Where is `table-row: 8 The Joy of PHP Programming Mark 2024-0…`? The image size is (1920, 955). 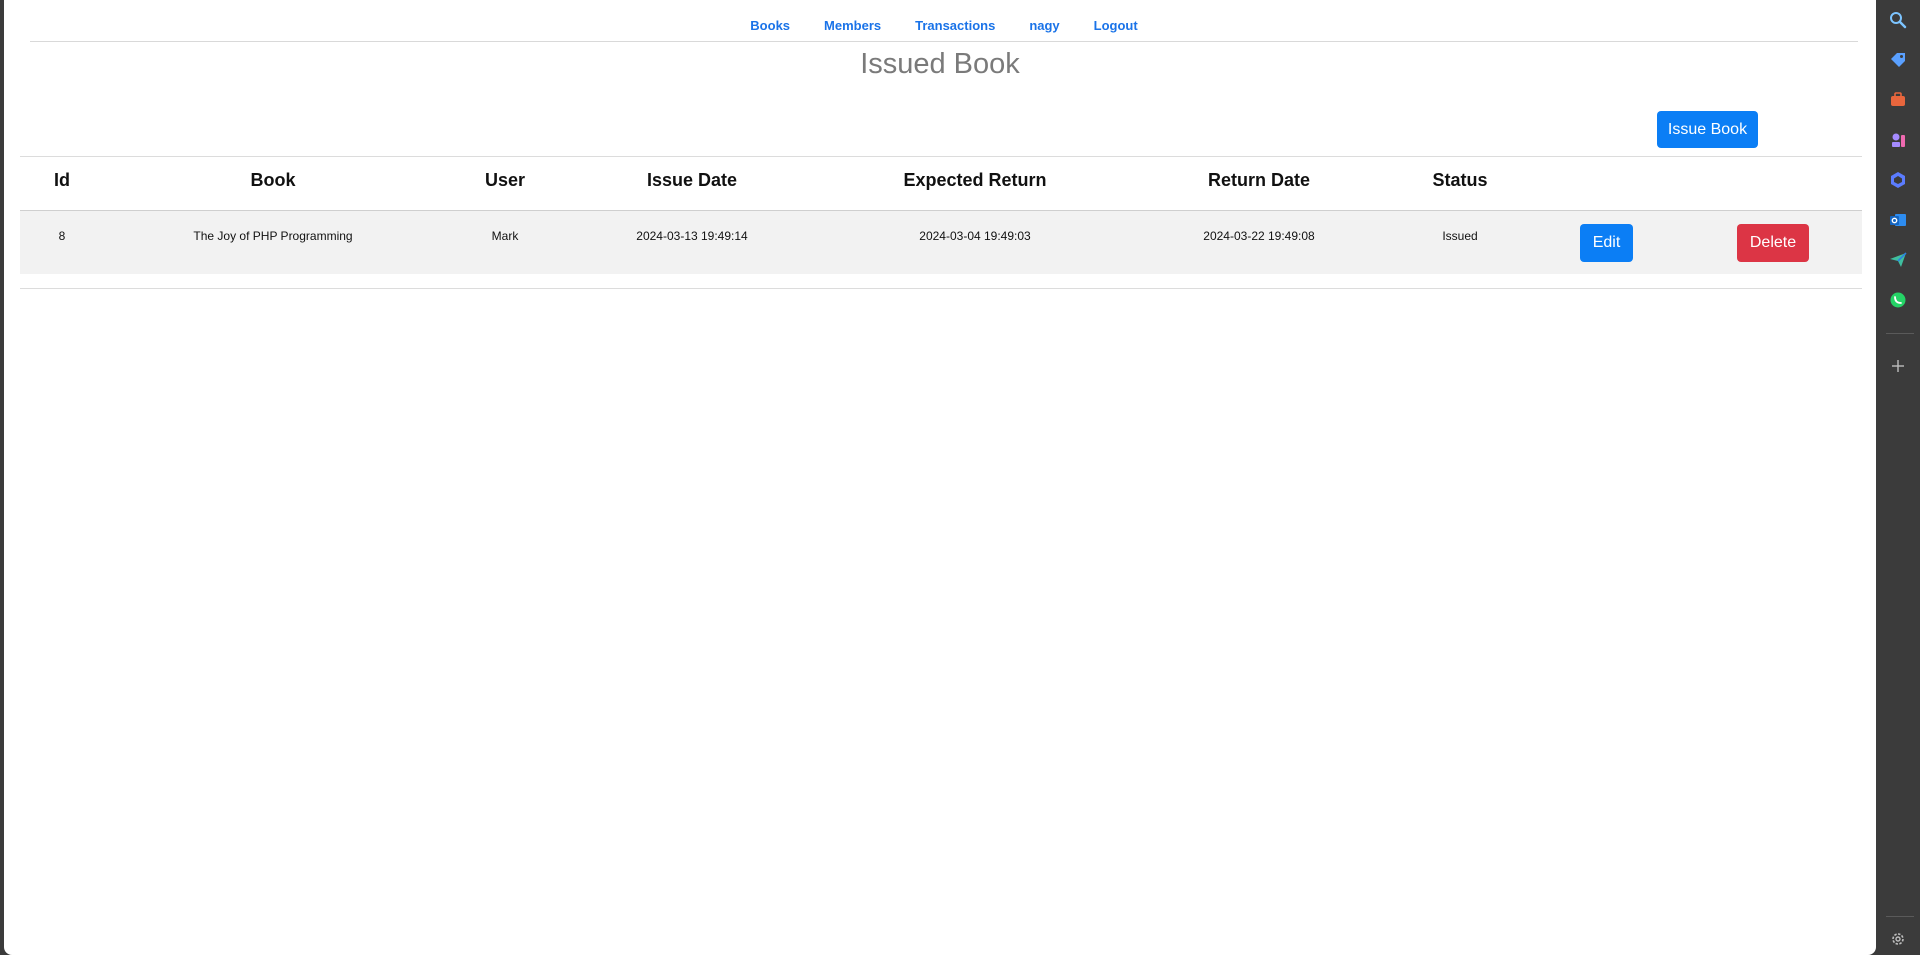 table-row: 8 The Joy of PHP Programming Mark 2024-0… is located at coordinates (941, 242).